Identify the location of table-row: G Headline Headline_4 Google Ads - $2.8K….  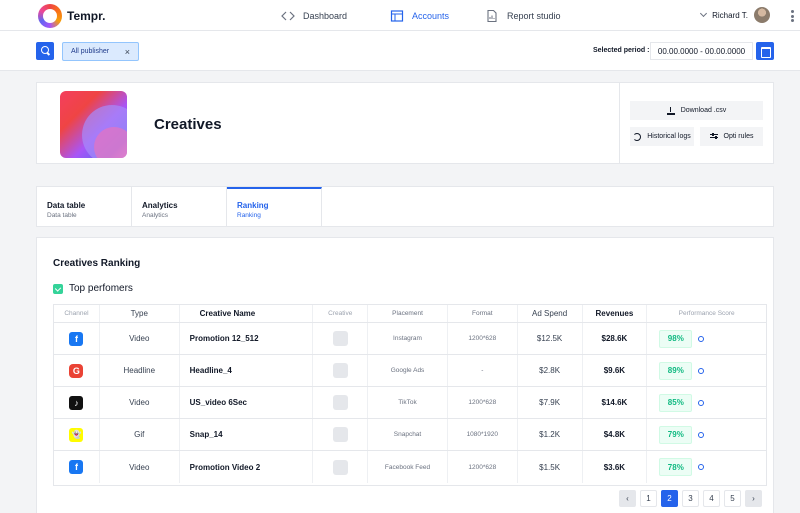
(410, 371).